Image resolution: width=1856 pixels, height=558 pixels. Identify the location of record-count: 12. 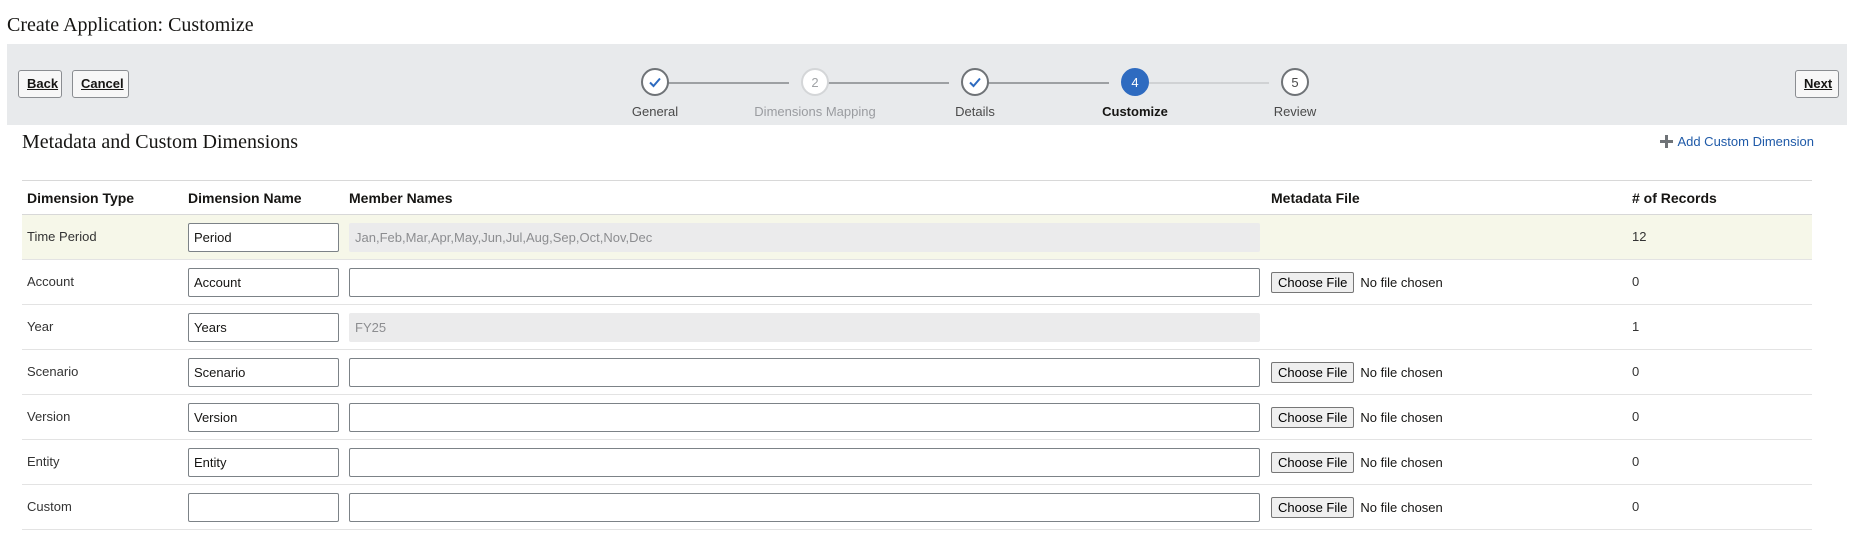
(1639, 236).